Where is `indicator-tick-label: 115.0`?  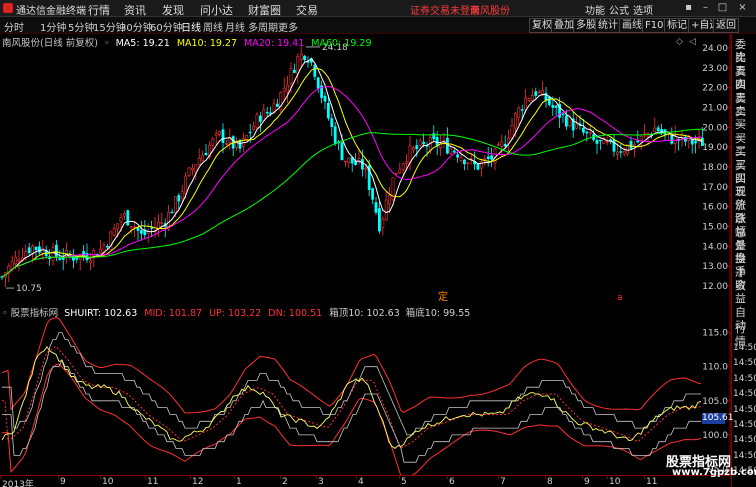 indicator-tick-label: 115.0 is located at coordinates (715, 334).